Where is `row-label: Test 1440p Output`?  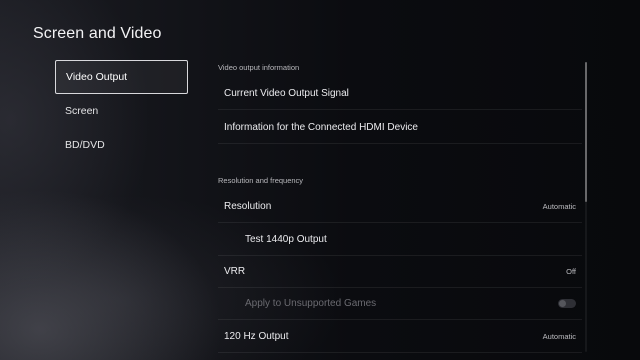 row-label: Test 1440p Output is located at coordinates (286, 239).